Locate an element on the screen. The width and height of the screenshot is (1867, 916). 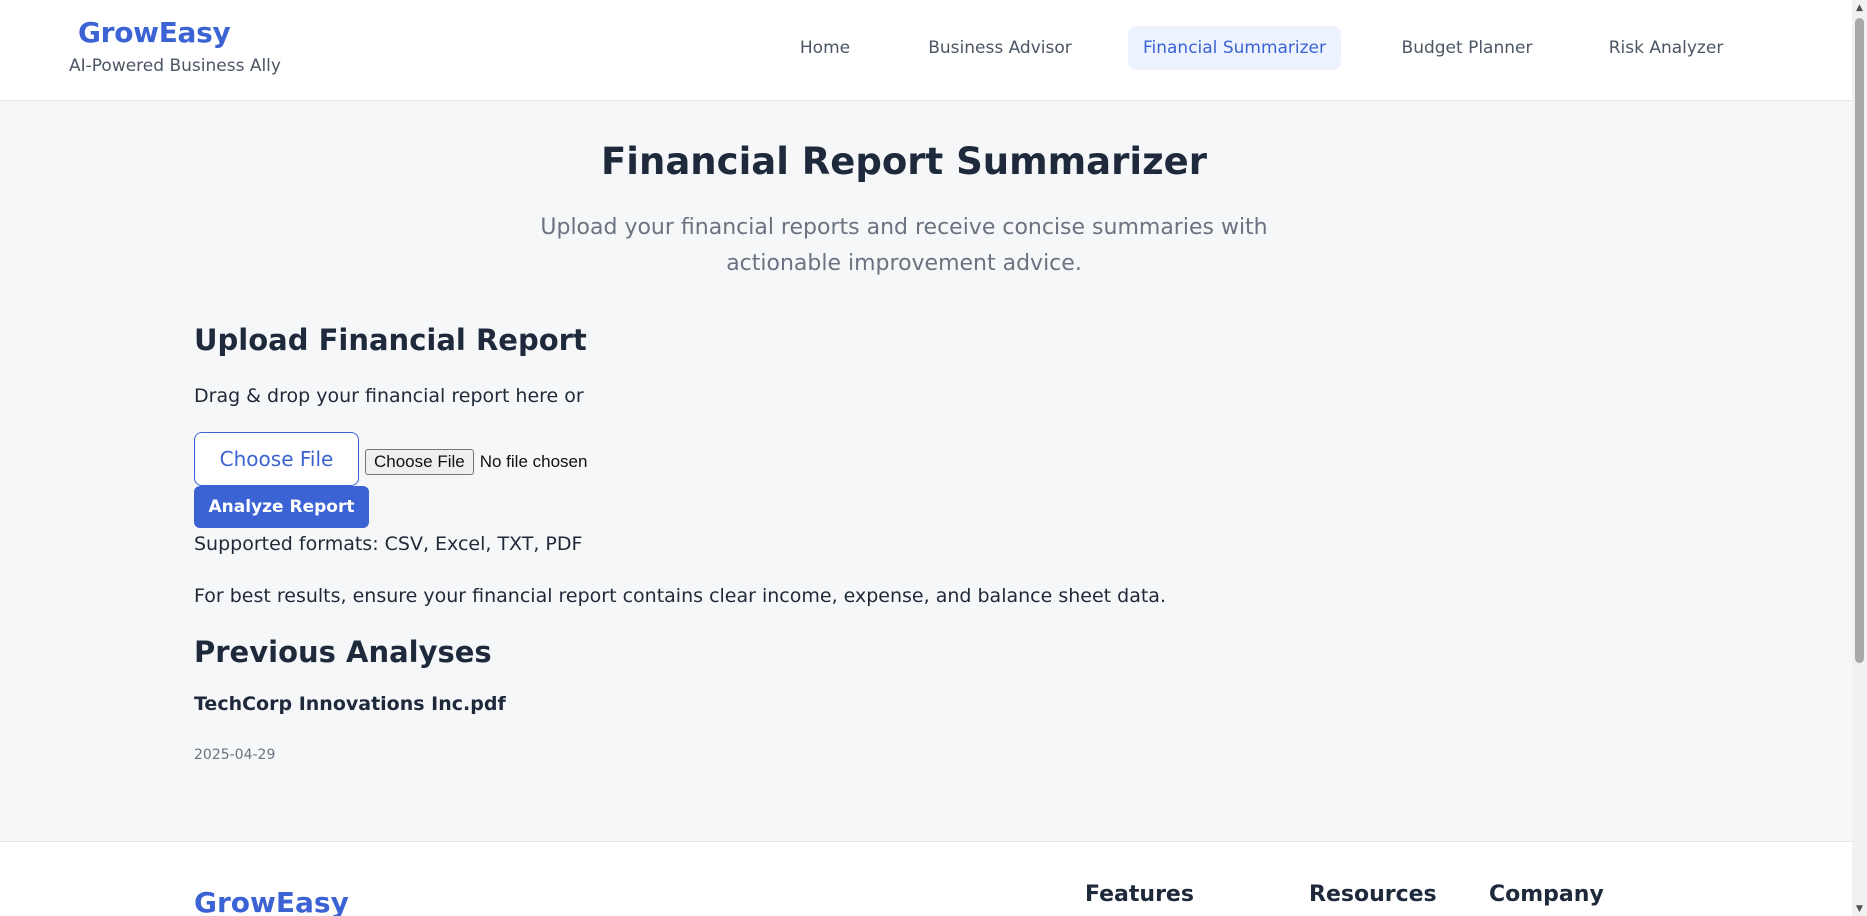
no-file-chosen-text: No file chosen is located at coordinates (533, 461).